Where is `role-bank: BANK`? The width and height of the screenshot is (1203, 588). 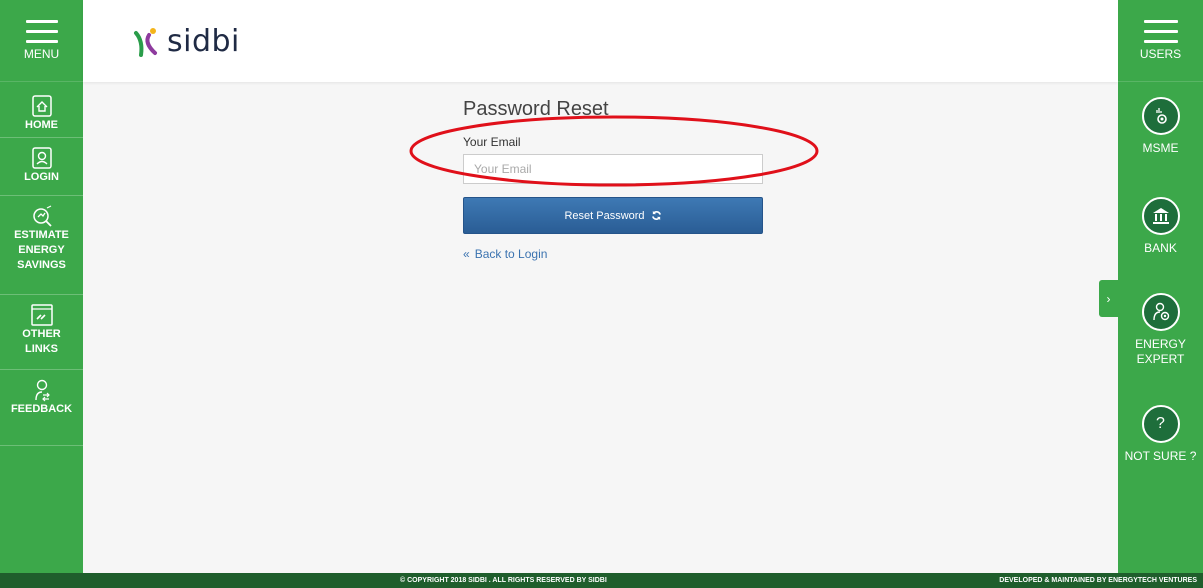
role-bank: BANK is located at coordinates (1160, 226).